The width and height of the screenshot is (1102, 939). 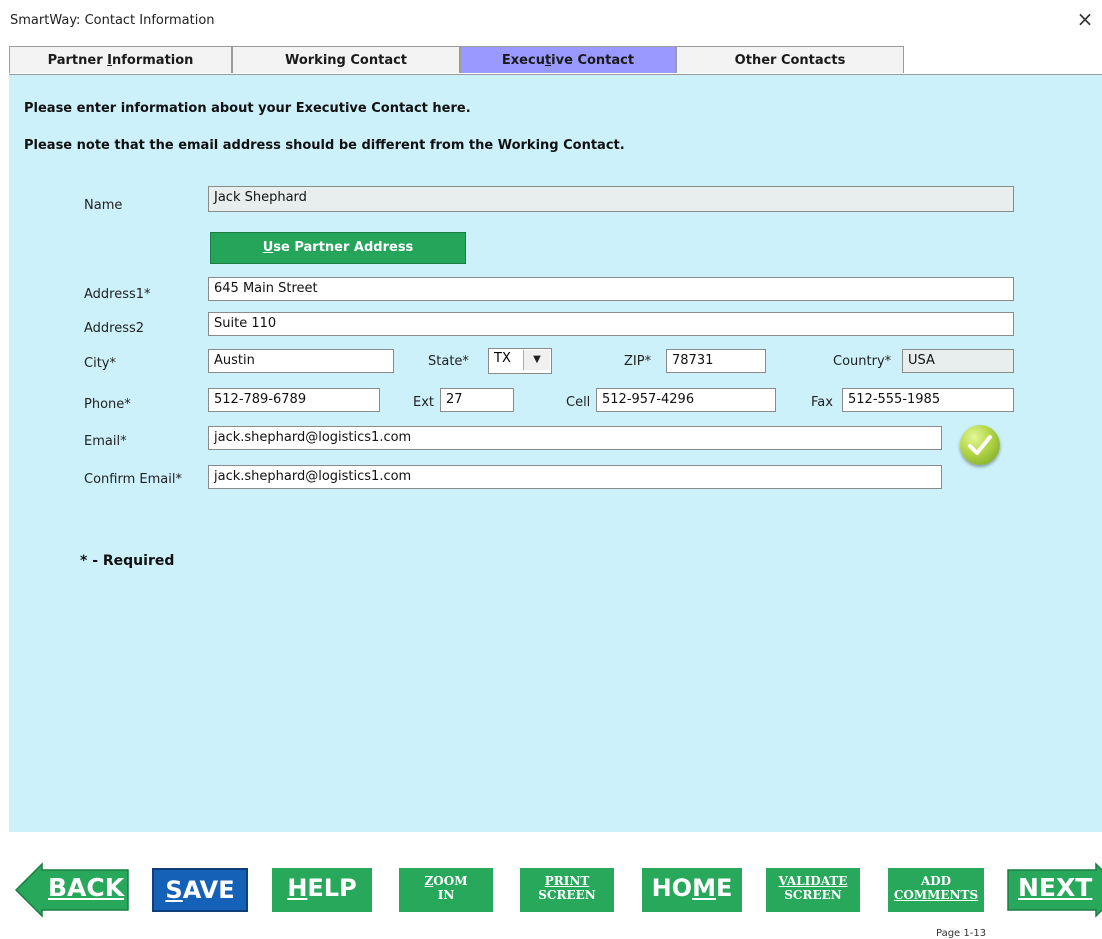 What do you see at coordinates (174, 890) in the screenshot?
I see `save-mnemonic: S` at bounding box center [174, 890].